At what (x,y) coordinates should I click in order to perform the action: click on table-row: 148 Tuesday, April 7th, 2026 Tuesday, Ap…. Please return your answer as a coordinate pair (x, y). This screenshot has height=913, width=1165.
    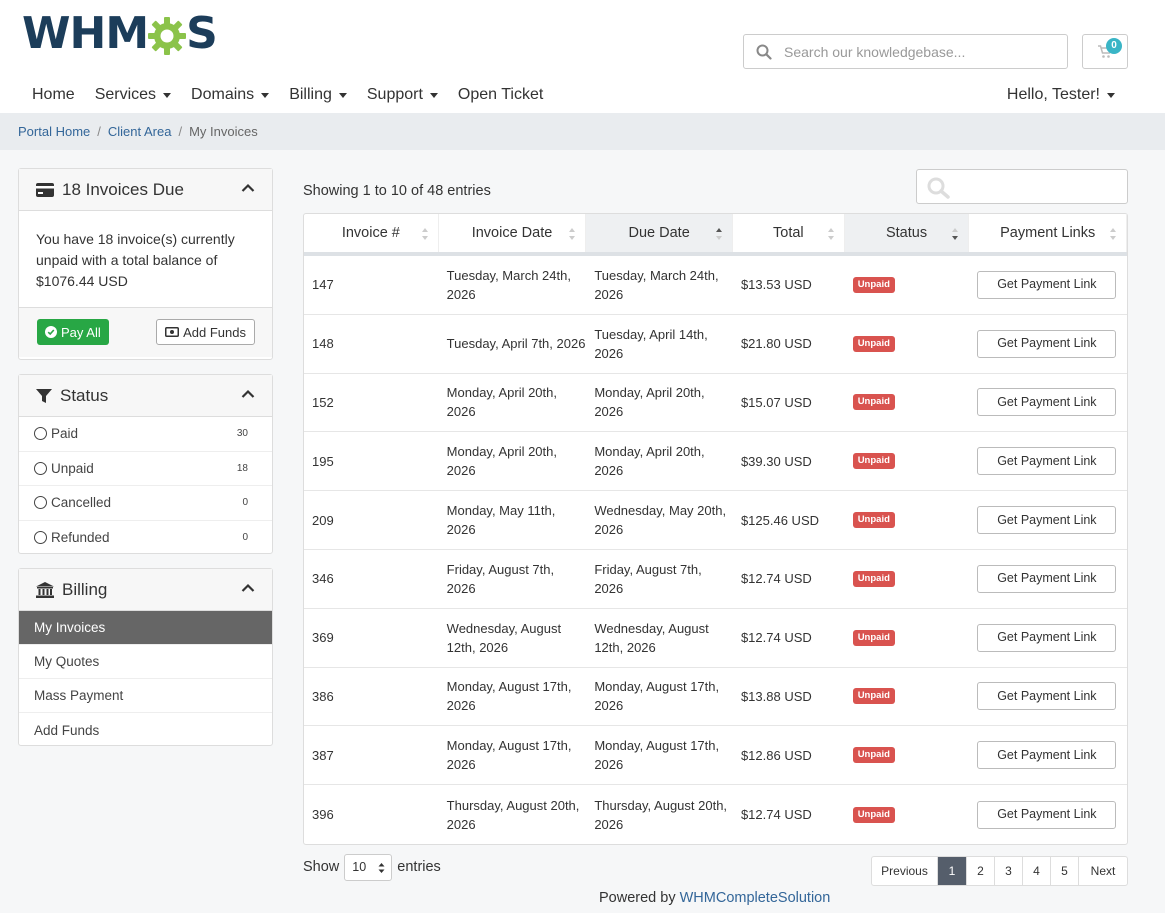
    Looking at the image, I should click on (715, 344).